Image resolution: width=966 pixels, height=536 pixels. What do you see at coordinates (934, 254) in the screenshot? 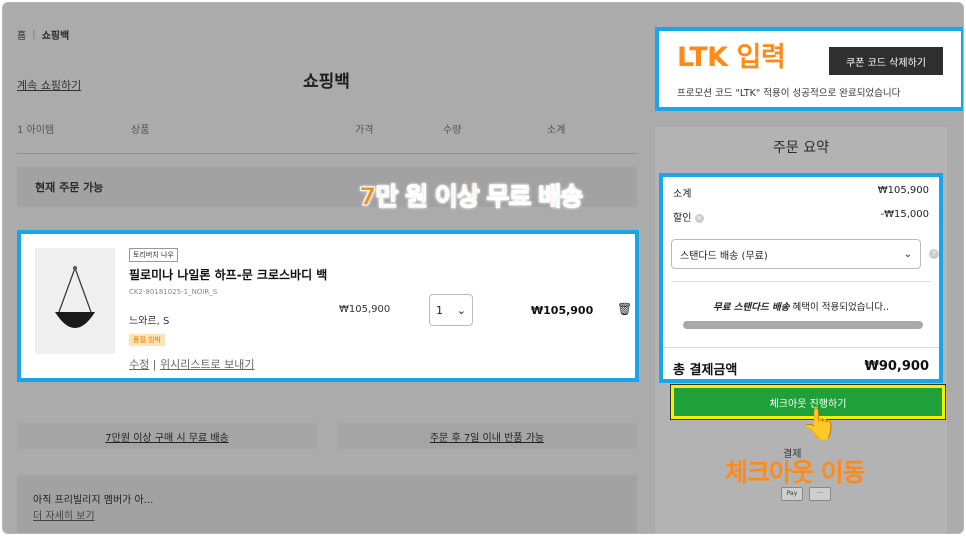
I see `help-icon: ?` at bounding box center [934, 254].